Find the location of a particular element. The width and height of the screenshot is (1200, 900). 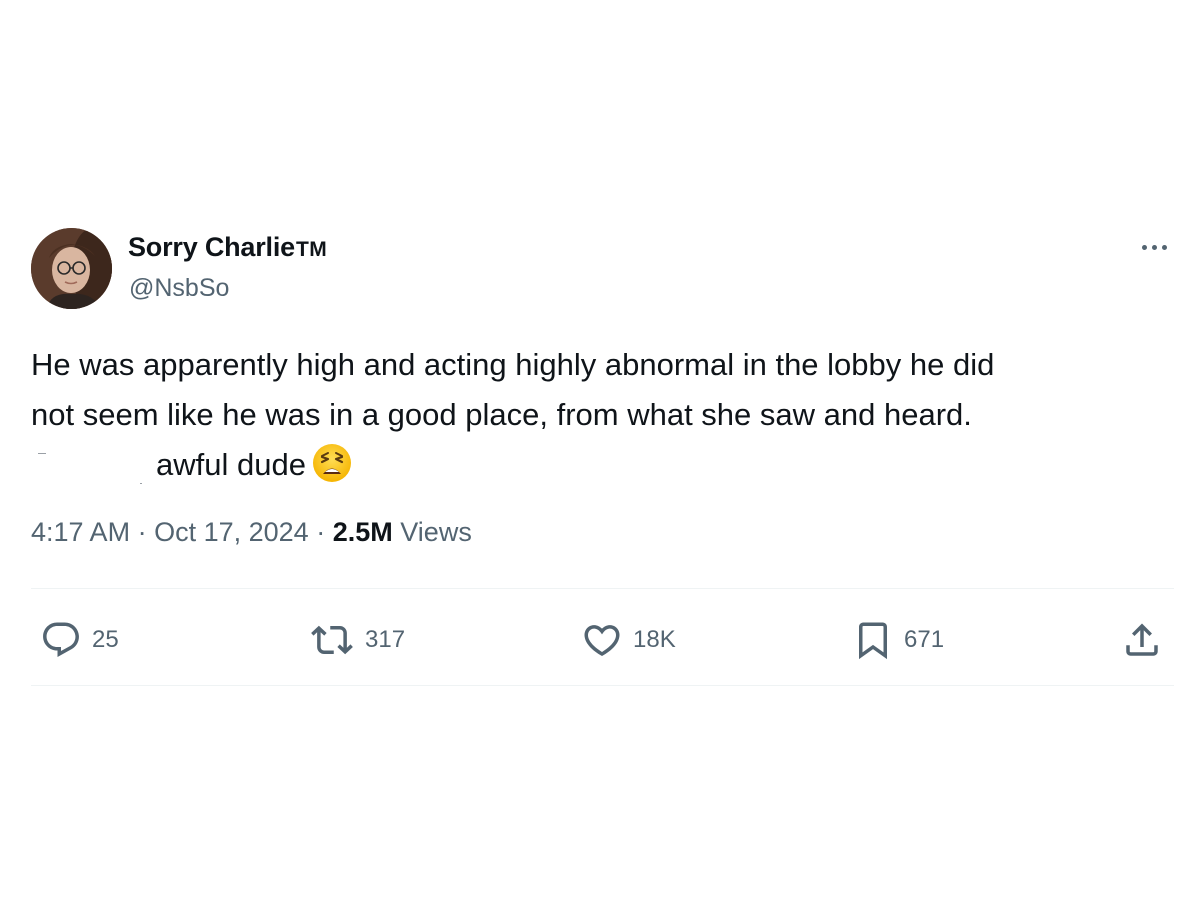

tweet-text-tail: awful dude is located at coordinates (231, 464).